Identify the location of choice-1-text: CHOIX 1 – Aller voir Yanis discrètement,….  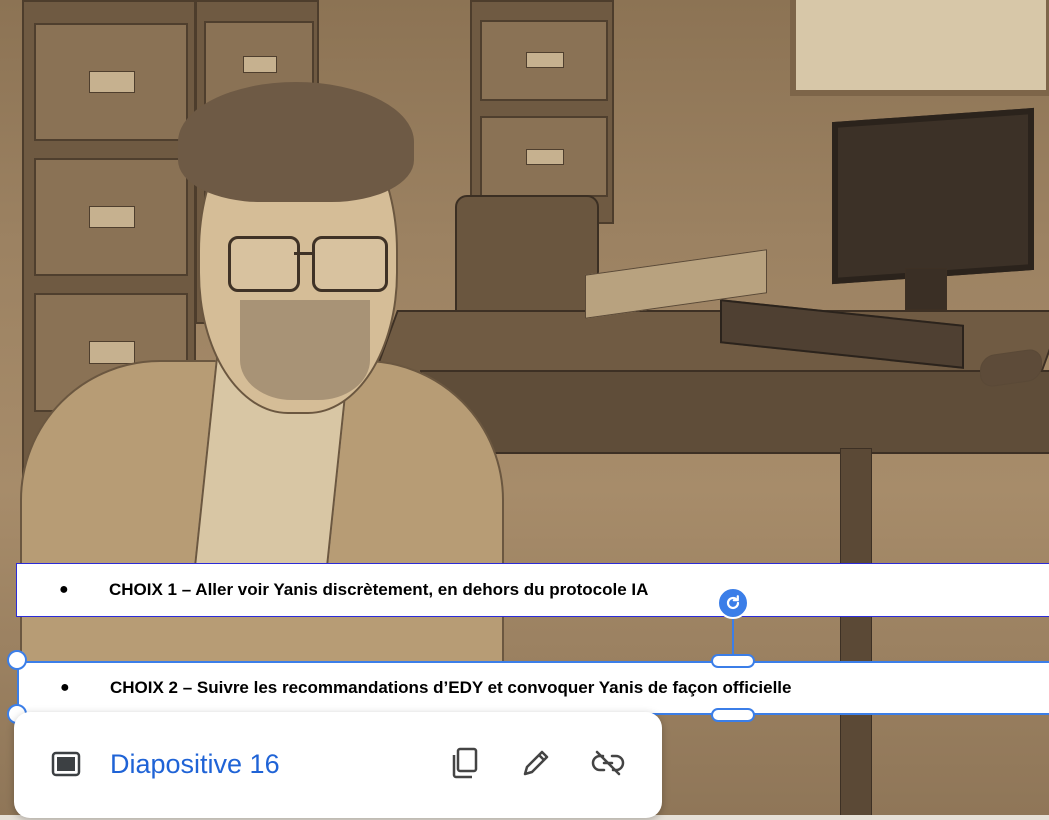
(379, 589).